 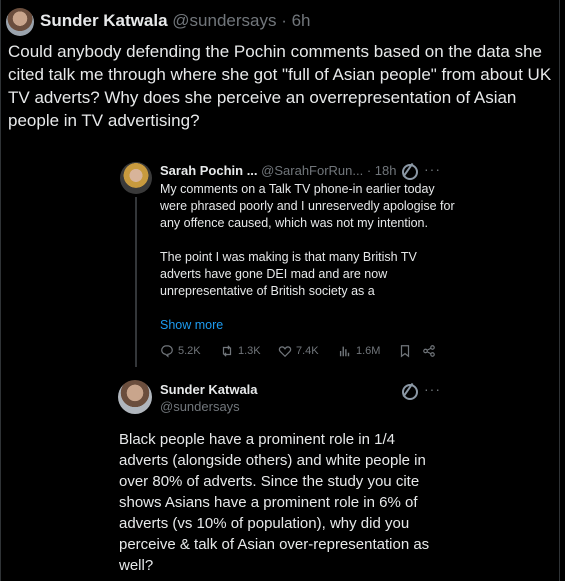 What do you see at coordinates (167, 351) in the screenshot?
I see `reply-icon` at bounding box center [167, 351].